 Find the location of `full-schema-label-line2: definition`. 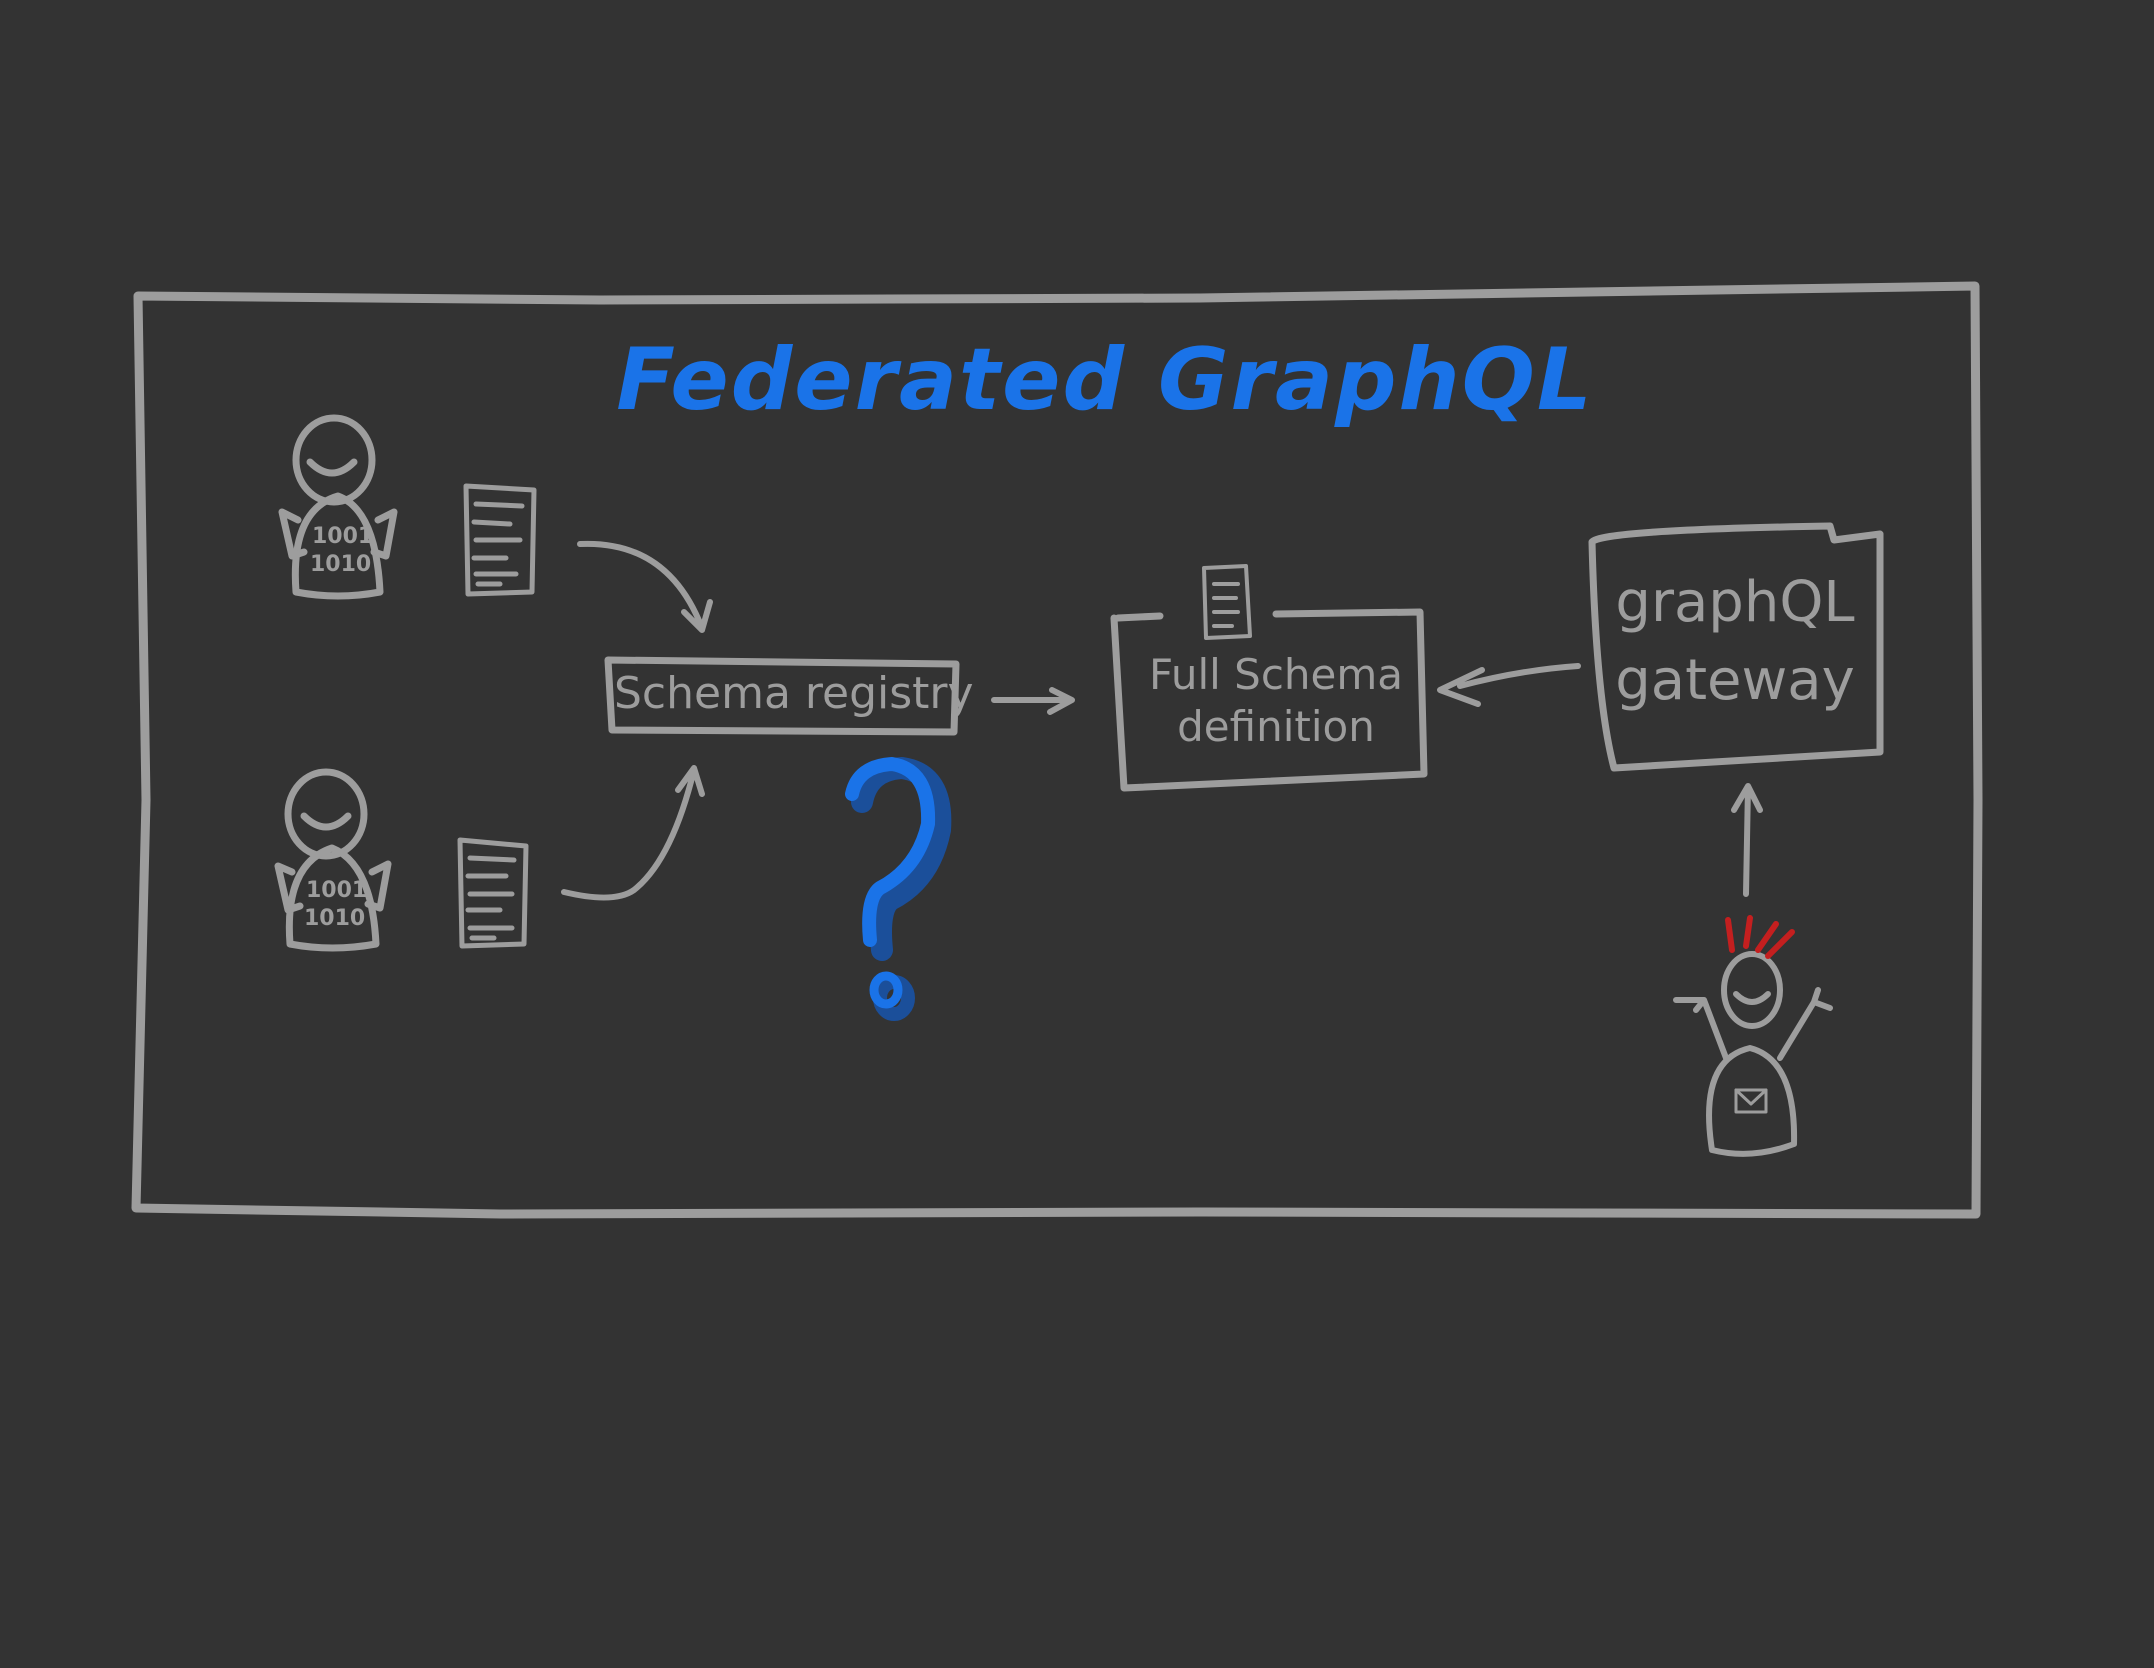

full-schema-label-line2: definition is located at coordinates (1276, 726).